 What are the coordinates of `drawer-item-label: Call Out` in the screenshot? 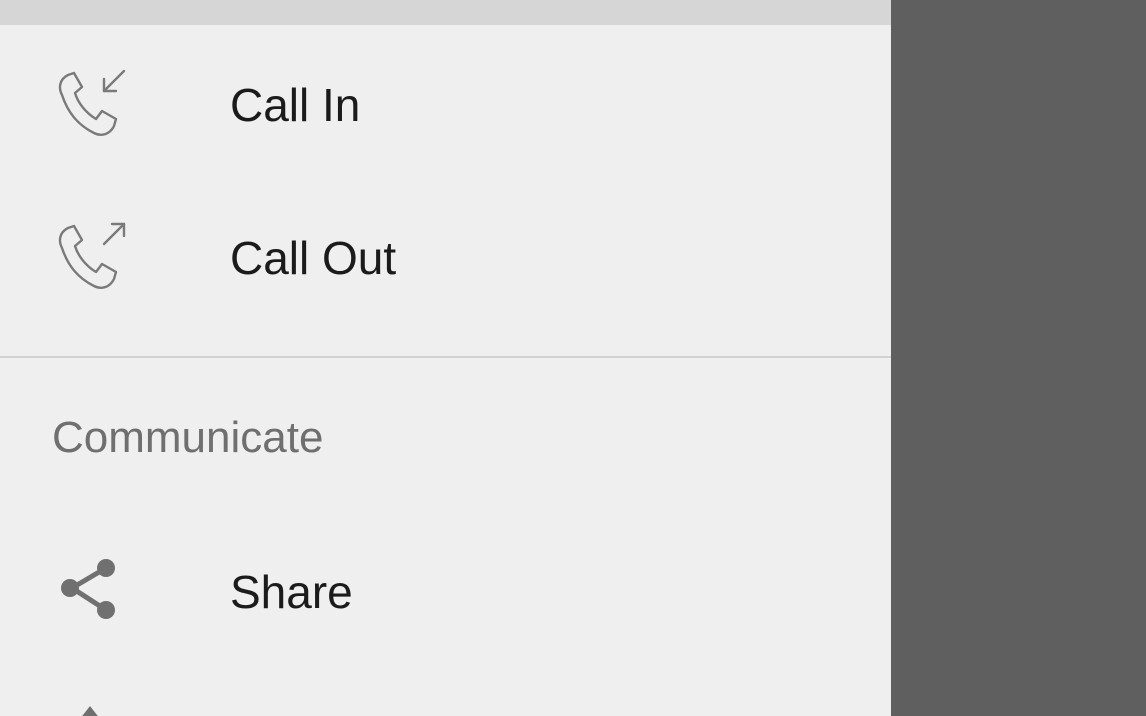 It's located at (313, 258).